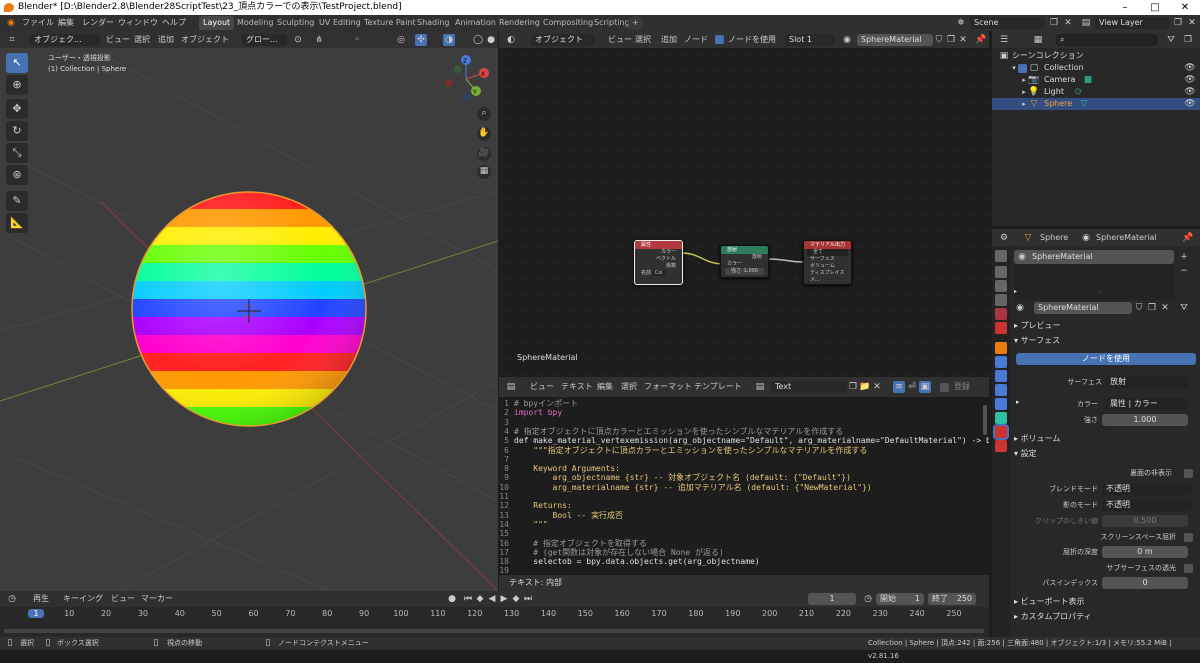 This screenshot has height=663, width=1200. What do you see at coordinates (1001, 362) in the screenshot?
I see `modifier-tab-icon` at bounding box center [1001, 362].